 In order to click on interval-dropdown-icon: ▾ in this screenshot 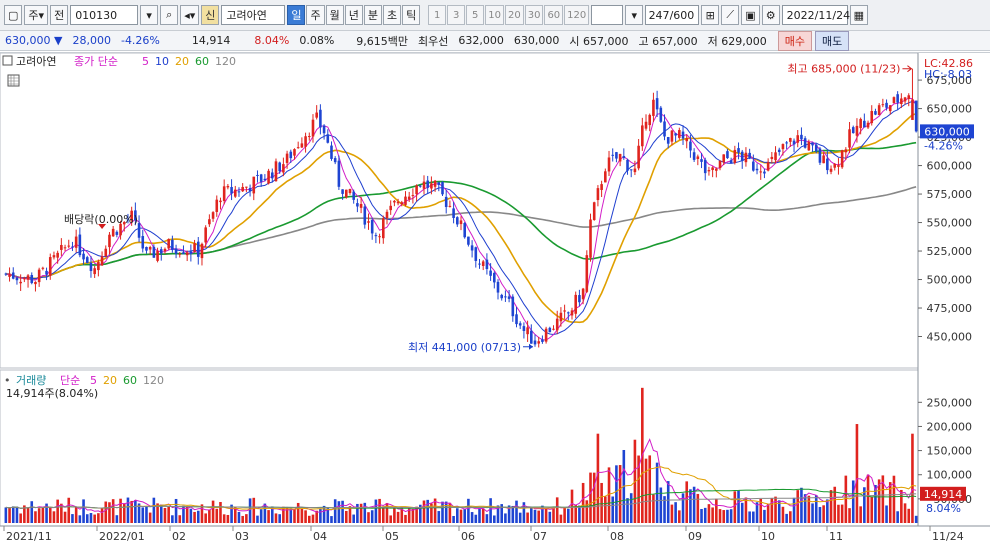, I will do `click(634, 15)`.